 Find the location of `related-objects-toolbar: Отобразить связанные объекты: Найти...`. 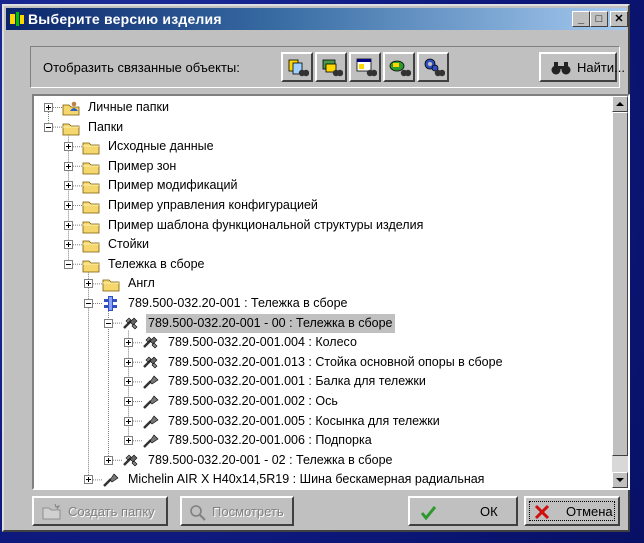

related-objects-toolbar: Отобразить связанные объекты: Найти... is located at coordinates (327, 67).